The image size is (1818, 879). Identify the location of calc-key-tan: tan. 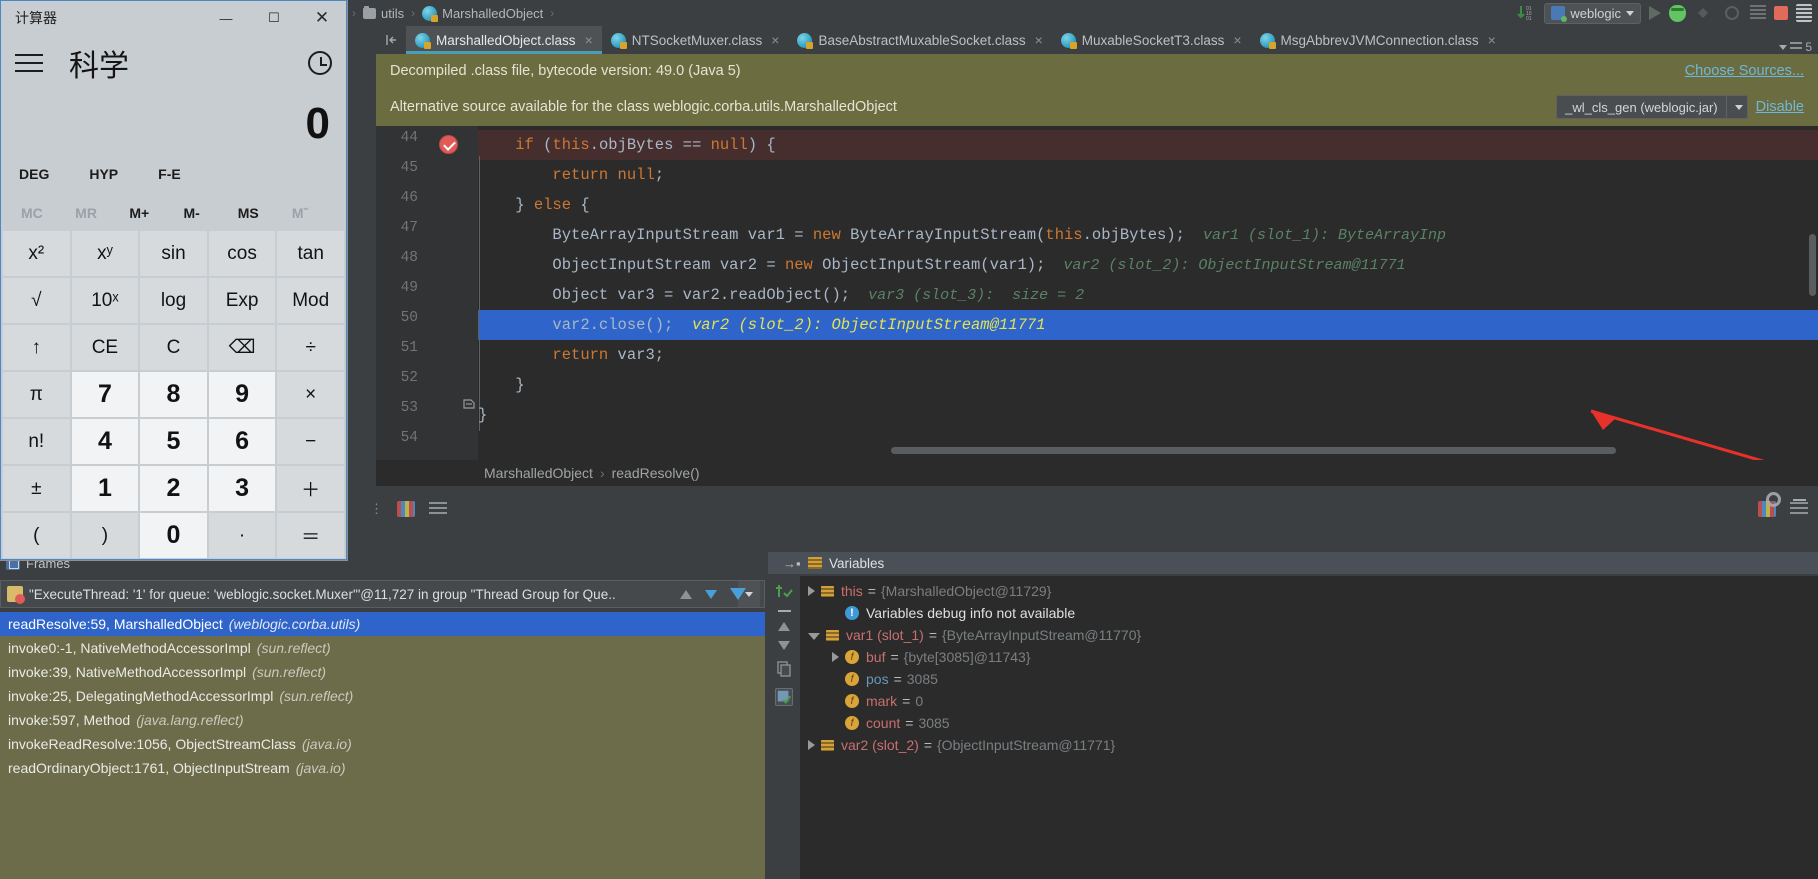
(310, 253).